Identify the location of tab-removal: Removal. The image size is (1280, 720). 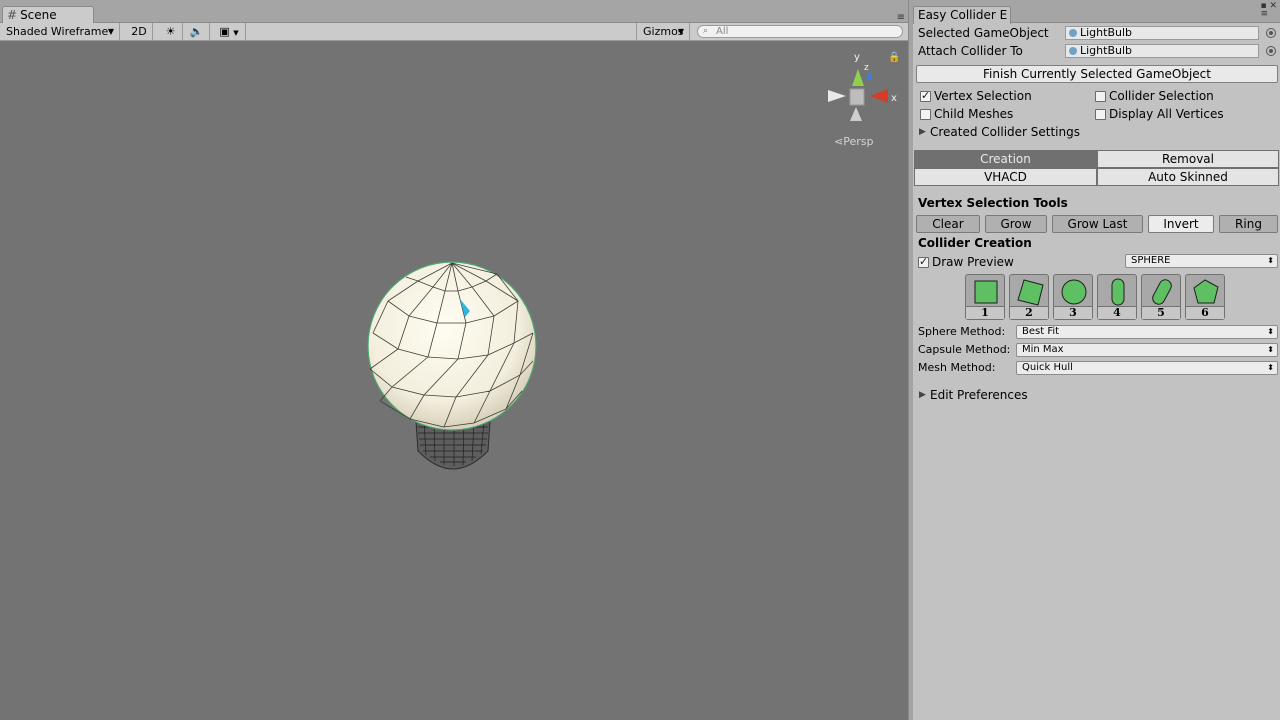
(1188, 159).